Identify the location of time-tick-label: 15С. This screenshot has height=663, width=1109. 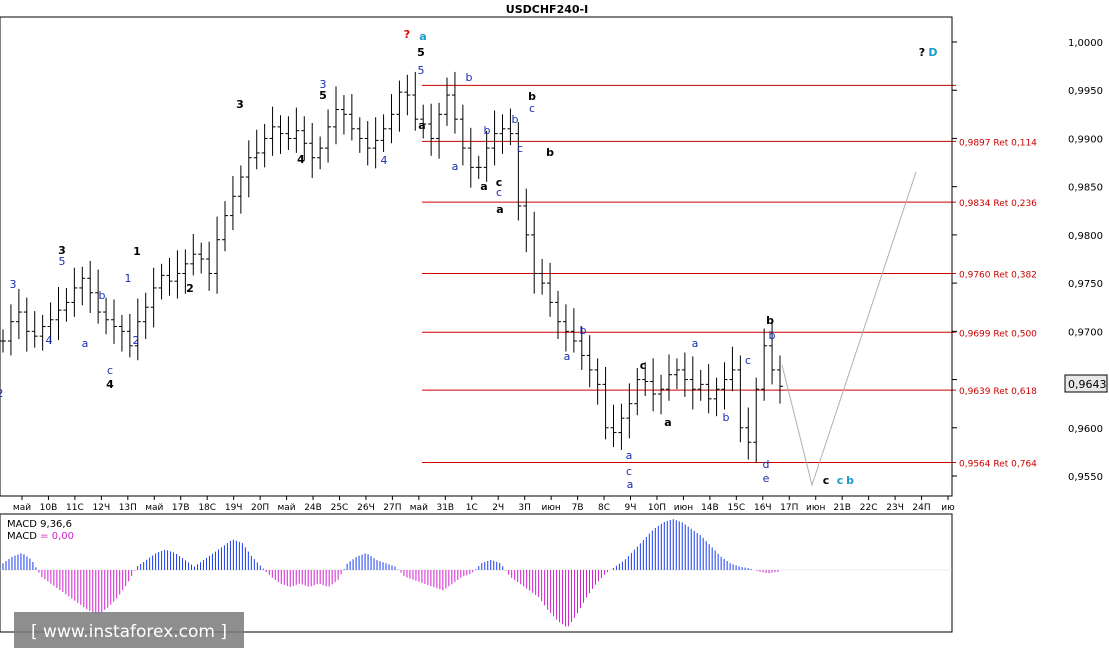
(736, 508).